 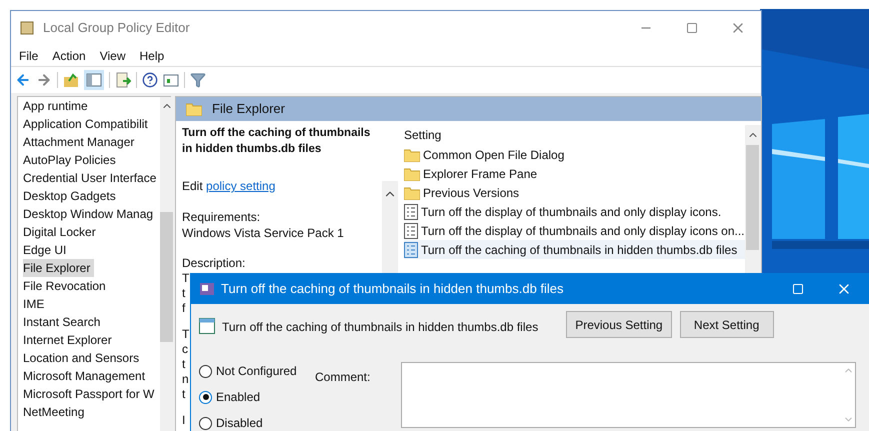 What do you see at coordinates (71, 196) in the screenshot?
I see `tree-item: Desktop Gadgets` at bounding box center [71, 196].